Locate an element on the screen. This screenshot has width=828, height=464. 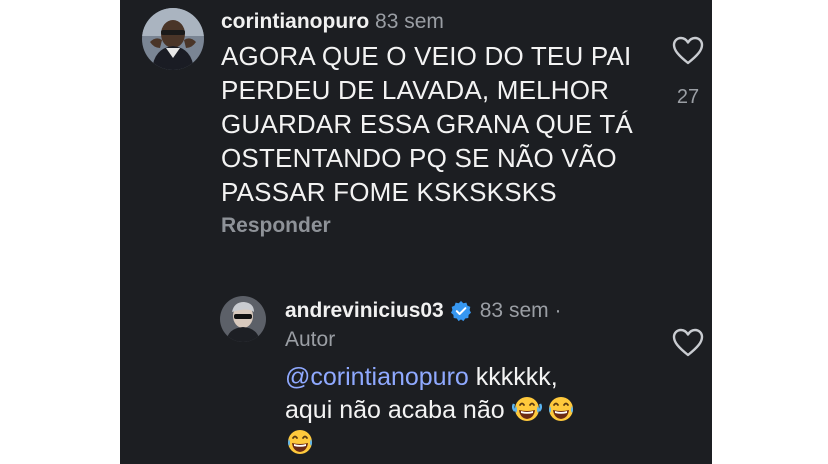
reply-header: andrevinicius03 83 sem · is located at coordinates (423, 311).